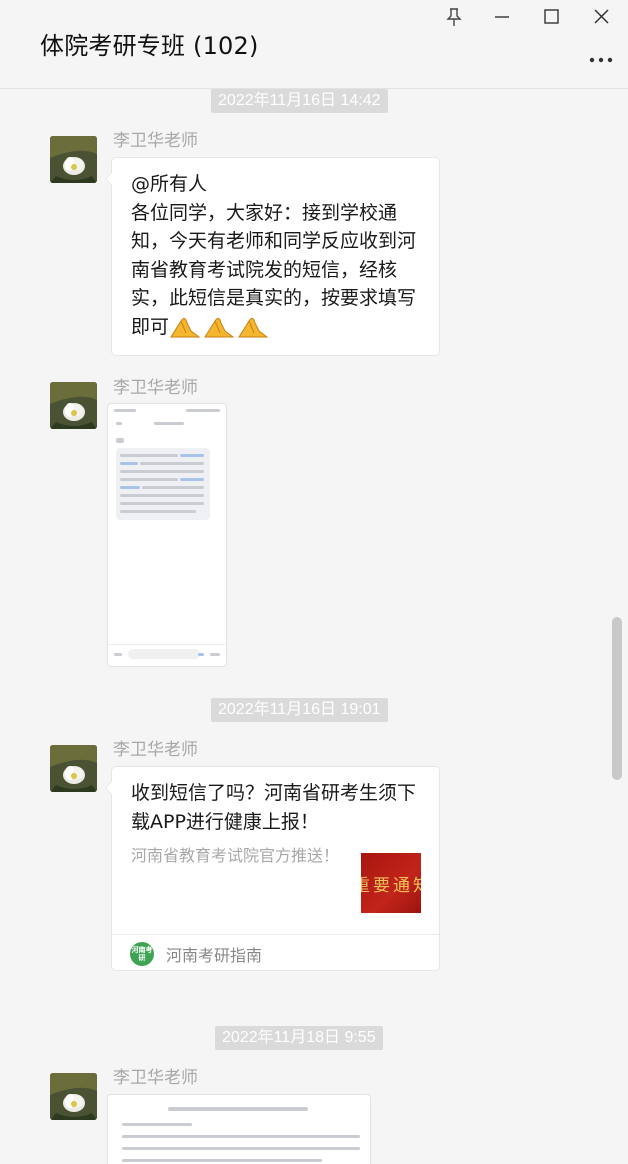 The image size is (628, 1164). What do you see at coordinates (214, 955) in the screenshot?
I see `source-name: 河南考研指南` at bounding box center [214, 955].